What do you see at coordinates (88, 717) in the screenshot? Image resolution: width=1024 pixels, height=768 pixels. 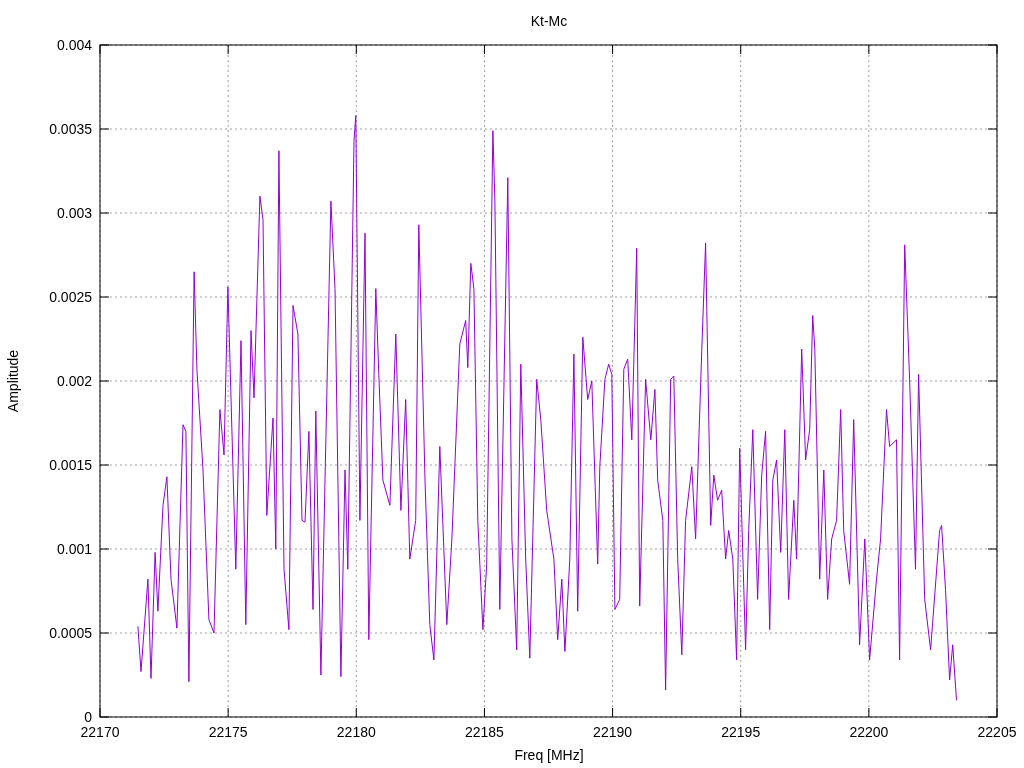 I see `tick-label: 0` at bounding box center [88, 717].